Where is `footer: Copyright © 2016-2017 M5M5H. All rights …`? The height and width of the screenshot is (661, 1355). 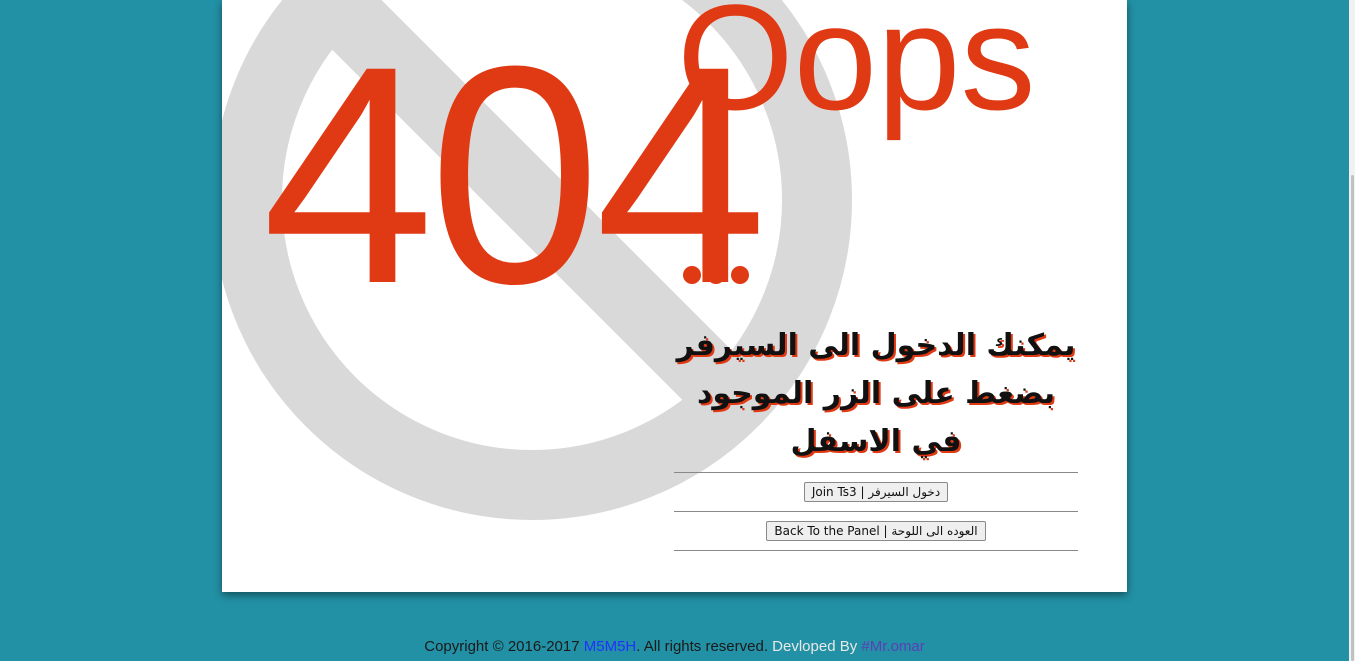 footer: Copyright © 2016-2017 M5M5H. All rights … is located at coordinates (674, 646).